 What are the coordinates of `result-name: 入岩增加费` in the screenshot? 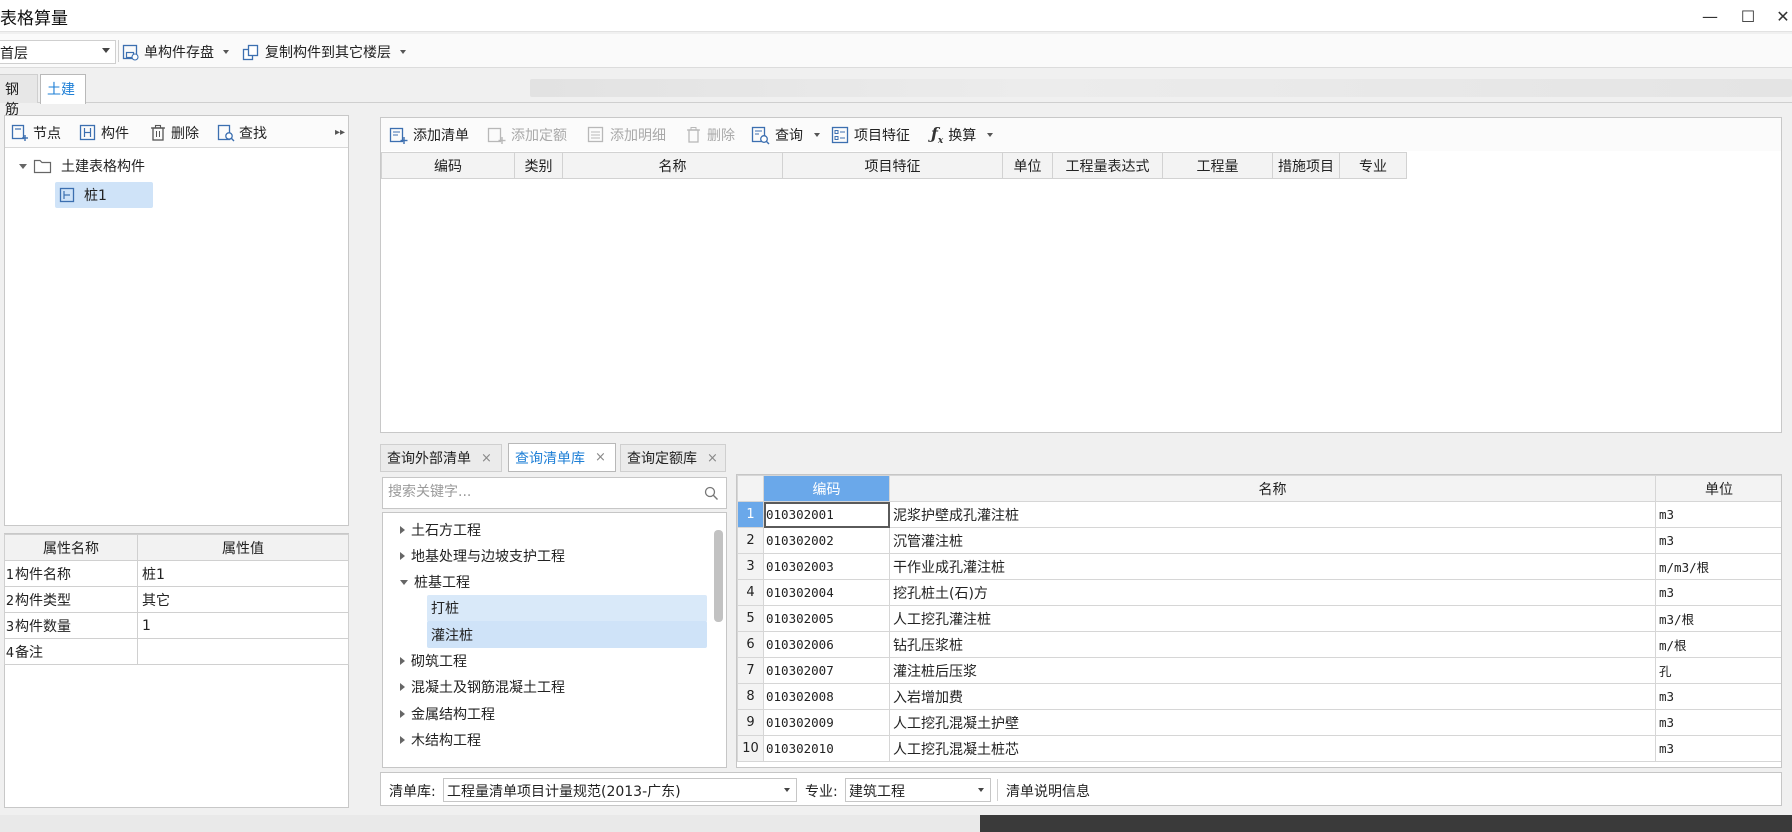 It's located at (1272, 696).